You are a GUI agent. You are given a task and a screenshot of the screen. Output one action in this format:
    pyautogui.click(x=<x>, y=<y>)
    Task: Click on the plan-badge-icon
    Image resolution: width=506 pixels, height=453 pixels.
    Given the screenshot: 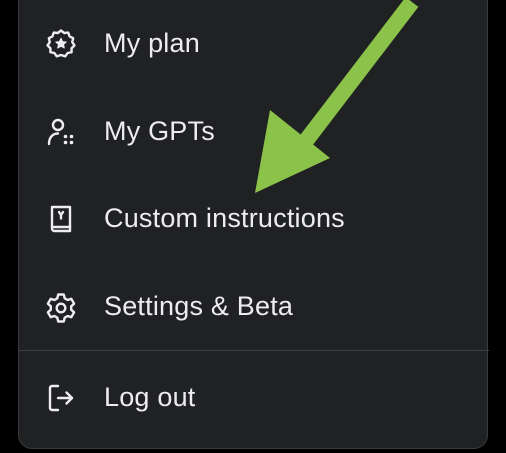 What is the action you would take?
    pyautogui.click(x=61, y=44)
    